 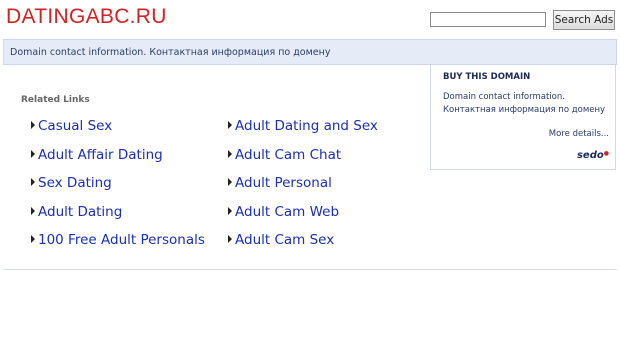 What do you see at coordinates (487, 77) in the screenshot?
I see `buy-domain-title: BUY THIS DOMAIN` at bounding box center [487, 77].